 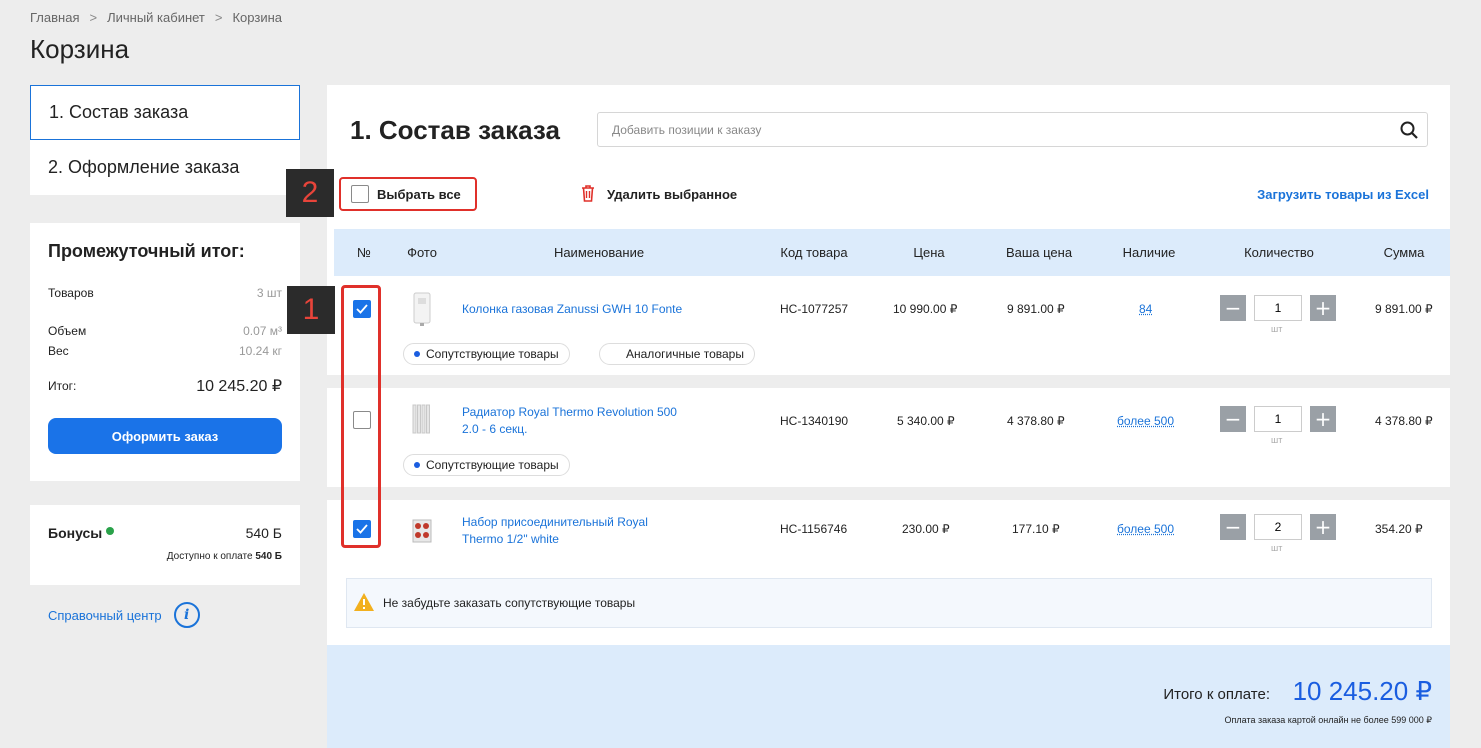 I want to click on total-row: Итог: 10 245.20 ₽, so click(x=165, y=386).